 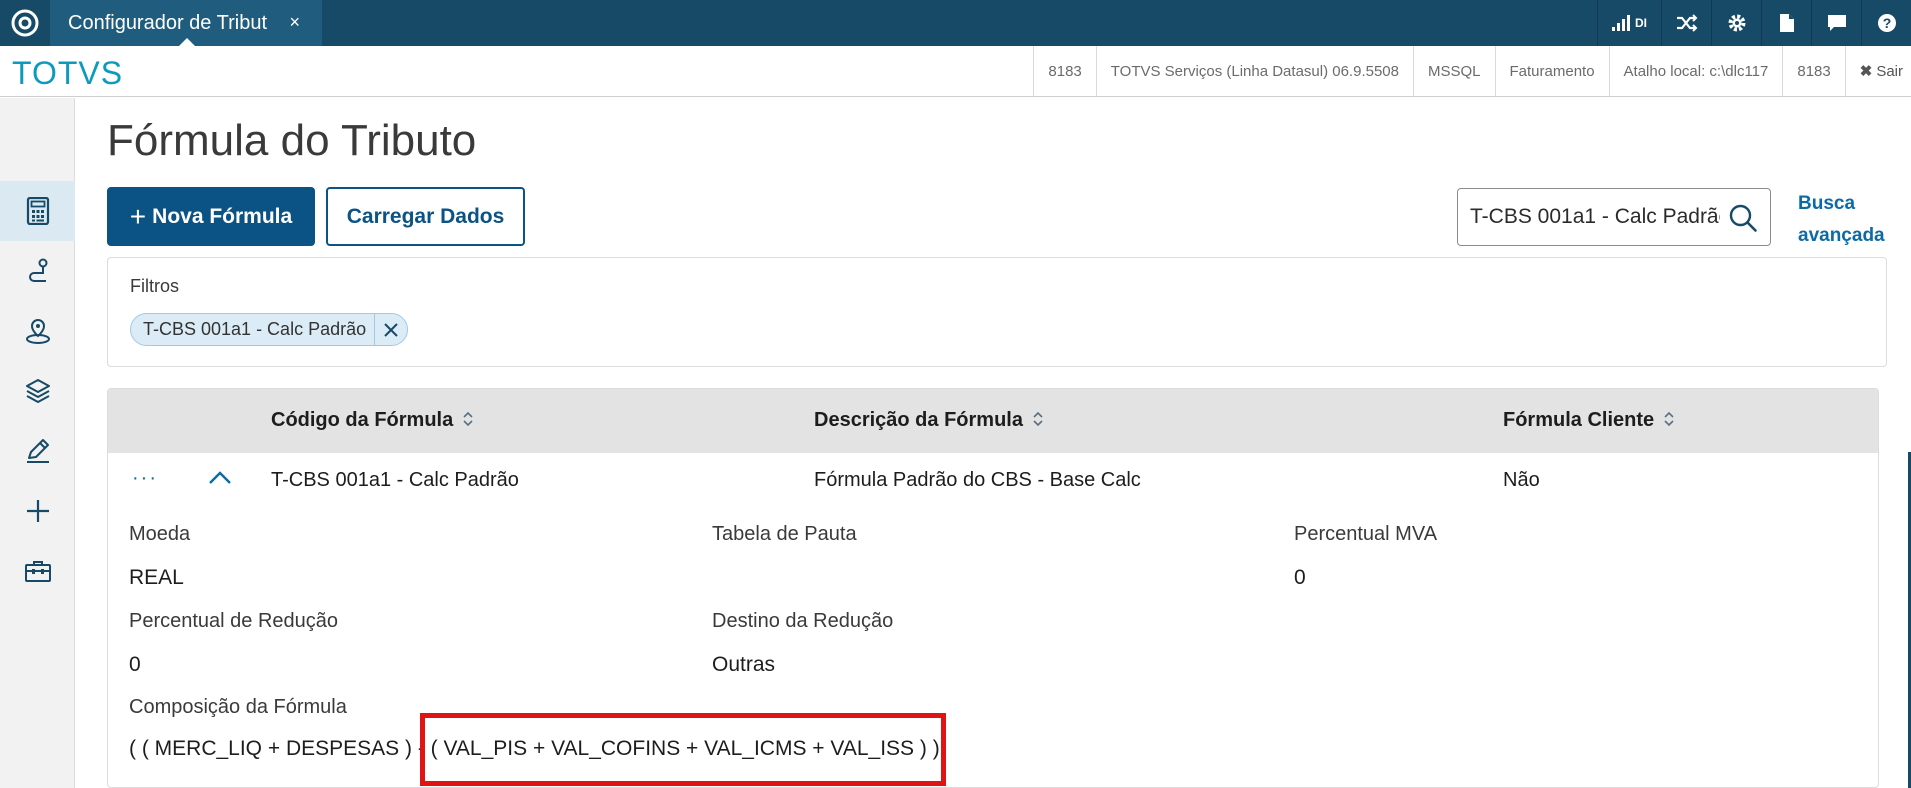 I want to click on layers-icon, so click(x=37, y=391).